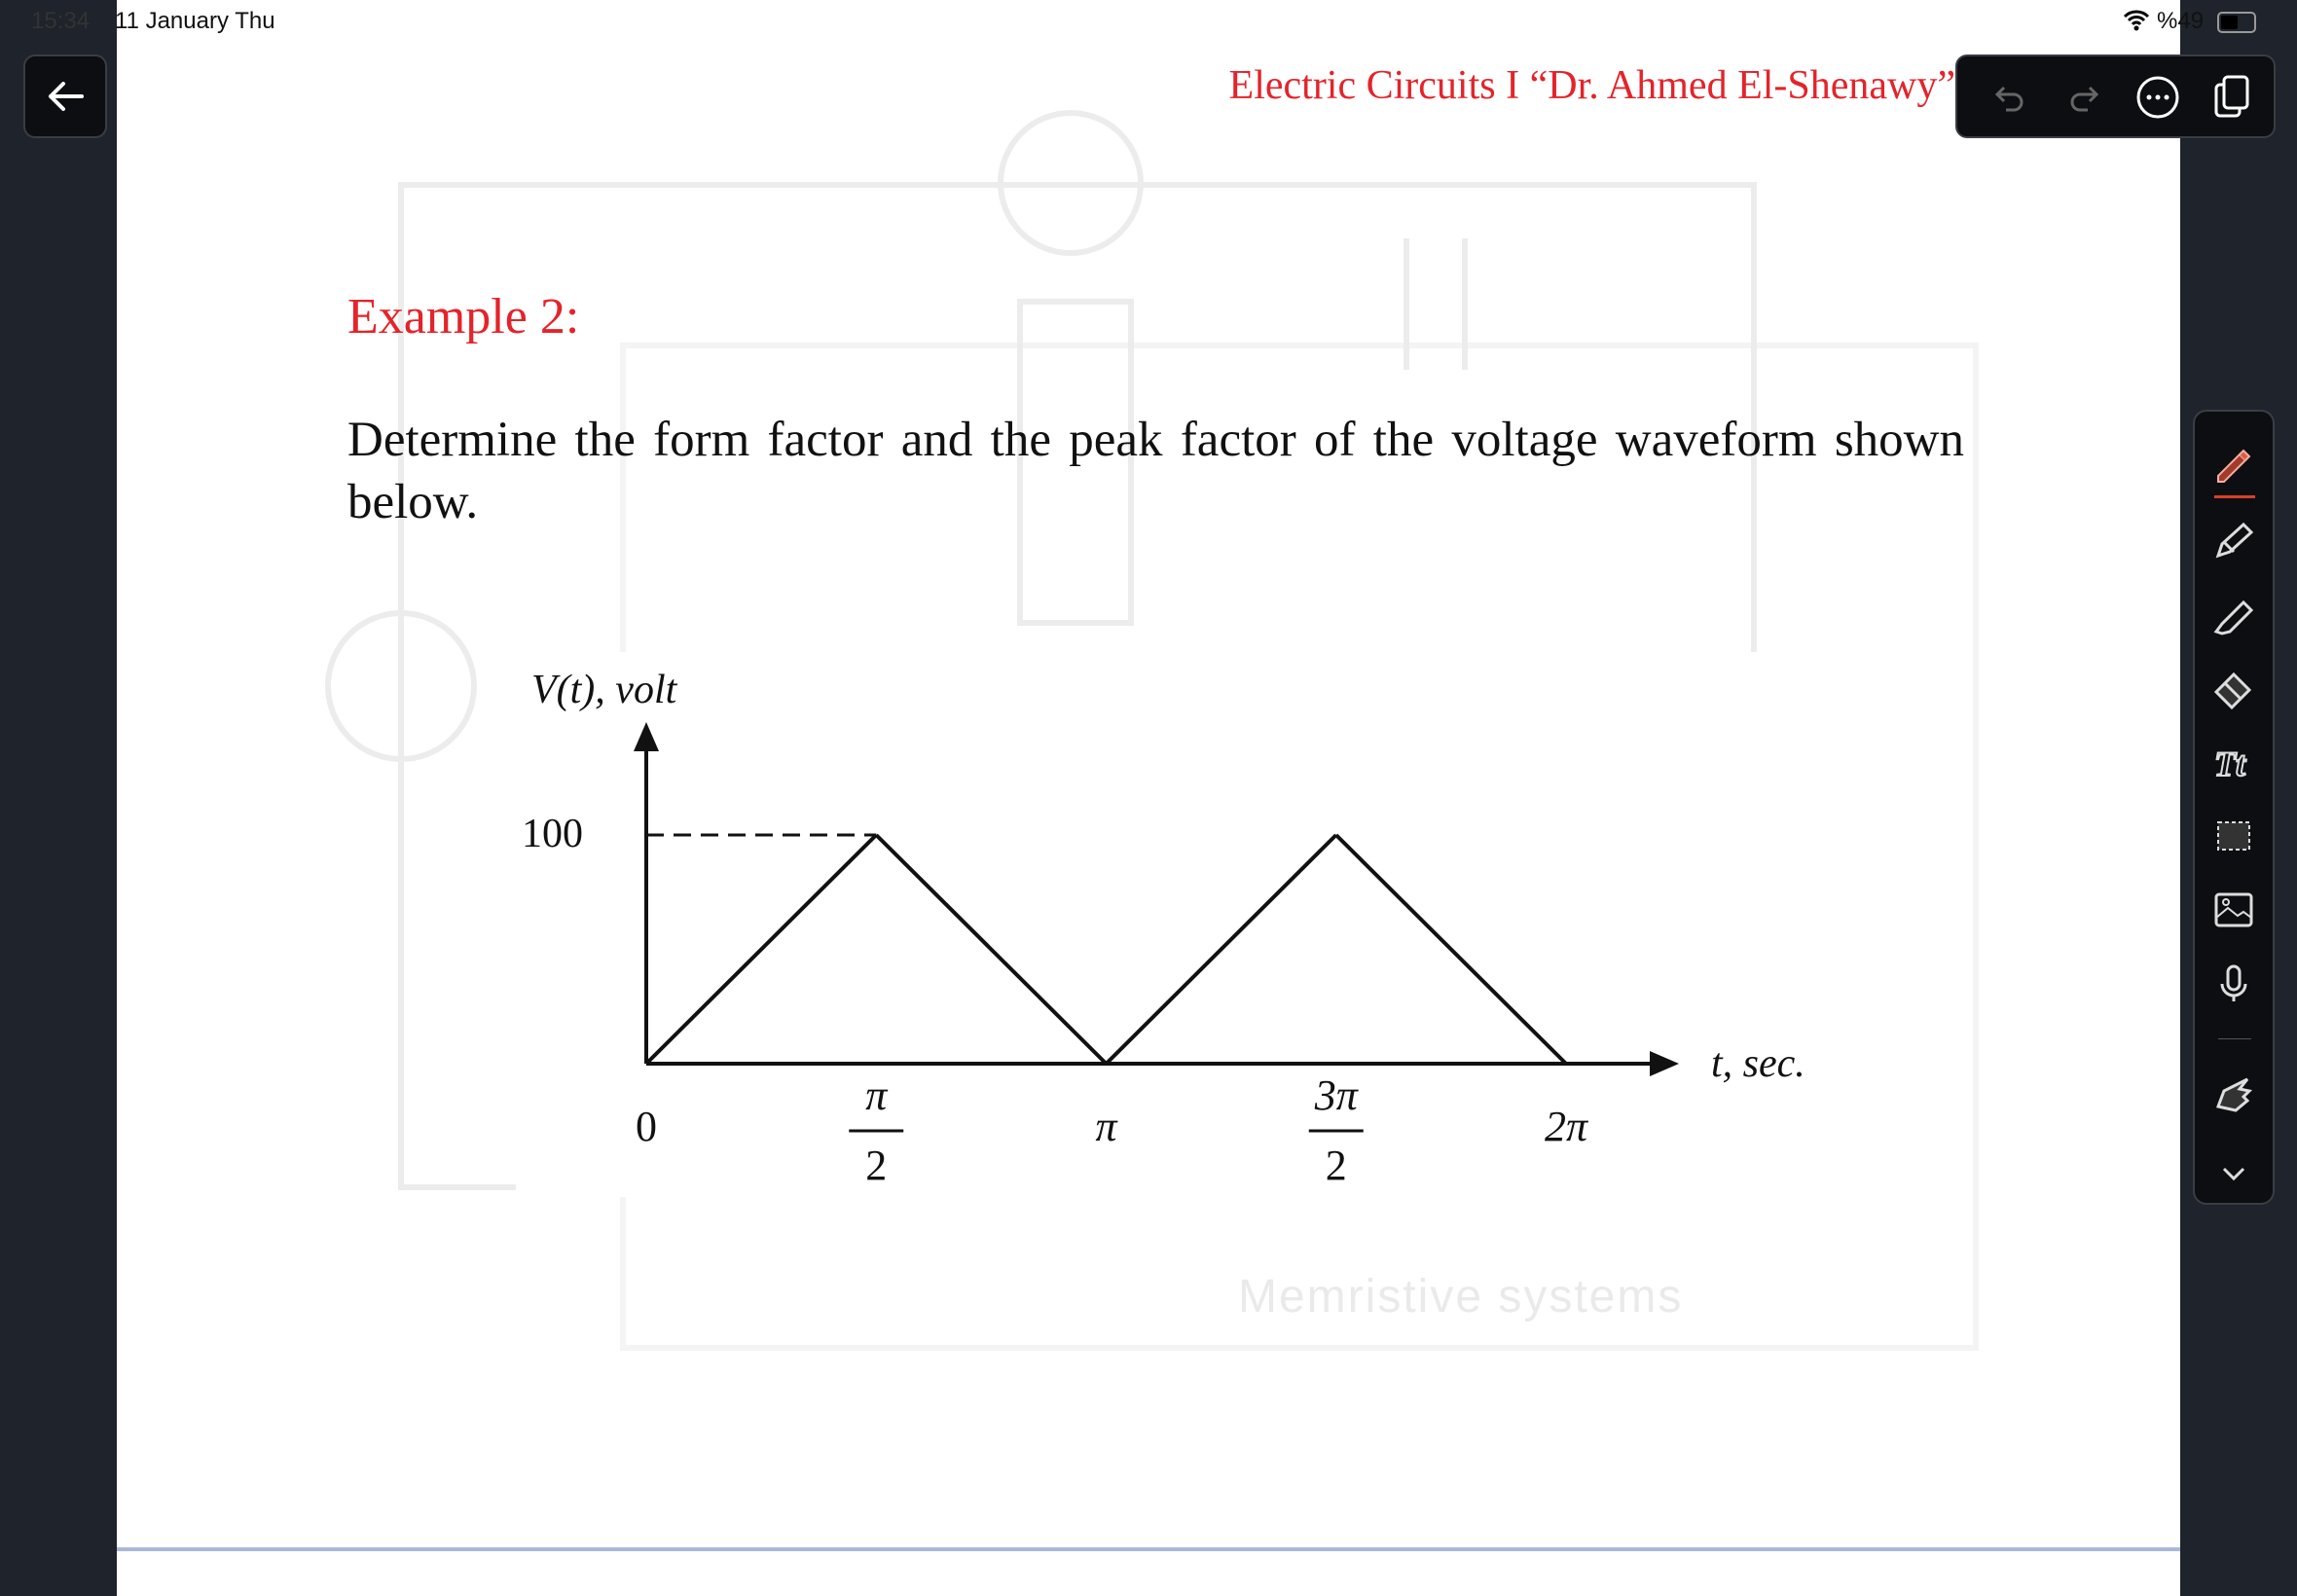 The height and width of the screenshot is (1596, 2297). Describe the element at coordinates (2233, 617) in the screenshot. I see `highlighter-icon` at that location.